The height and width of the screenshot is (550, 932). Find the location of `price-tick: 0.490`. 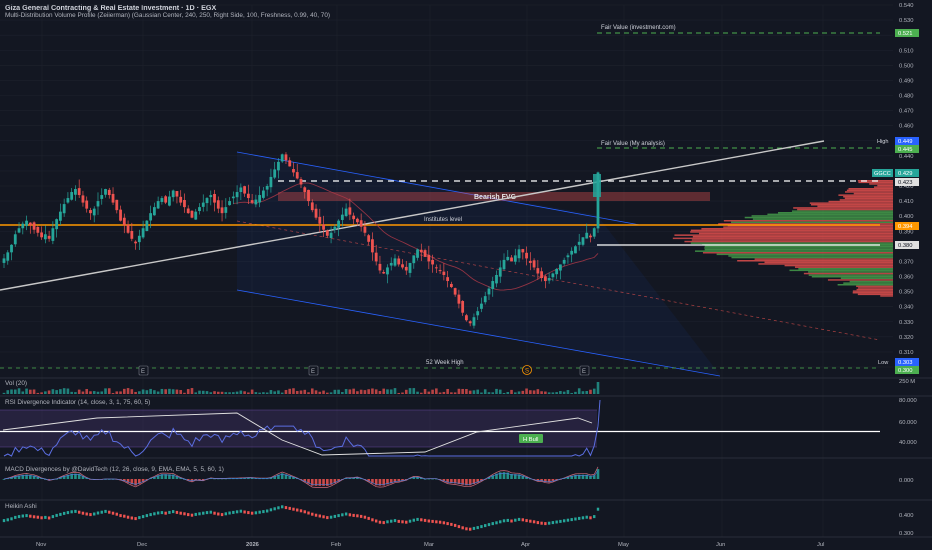

price-tick: 0.490 is located at coordinates (906, 81).